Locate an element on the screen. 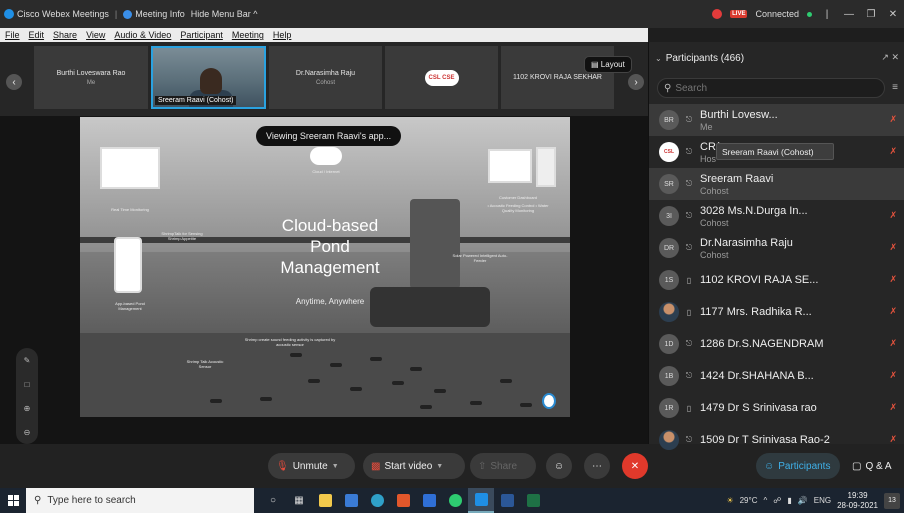 This screenshot has width=904, height=513. participants-button: ☺ Participants is located at coordinates (798, 466).